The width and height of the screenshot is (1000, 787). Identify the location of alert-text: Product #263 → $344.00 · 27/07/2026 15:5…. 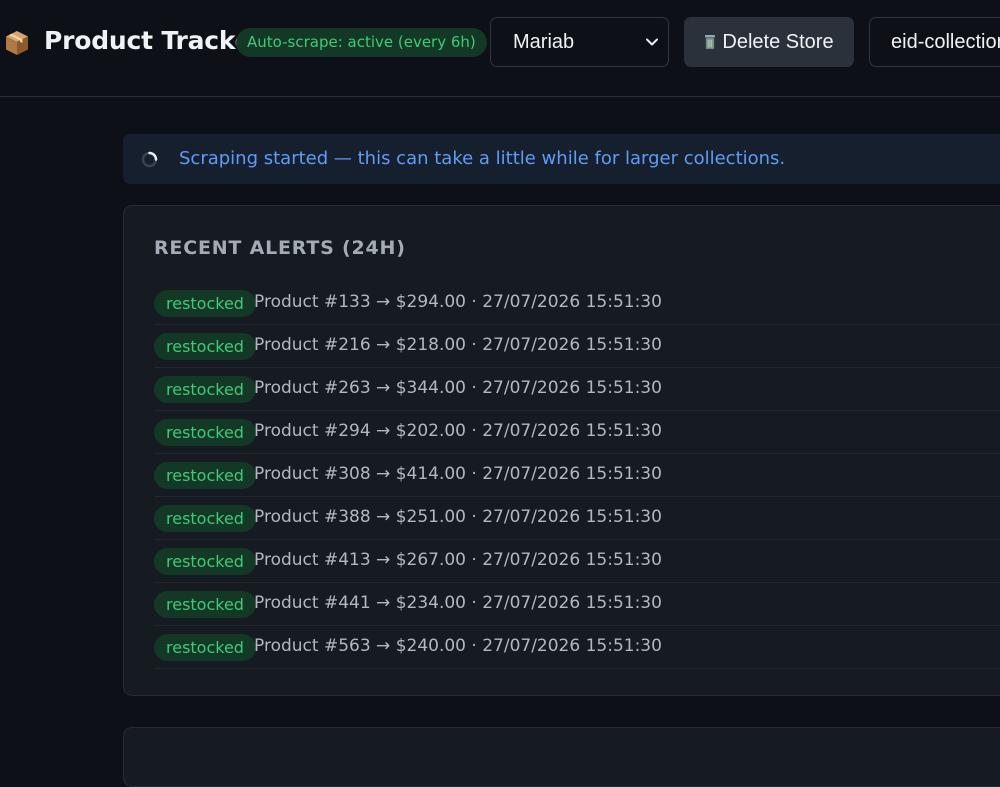
(458, 388).